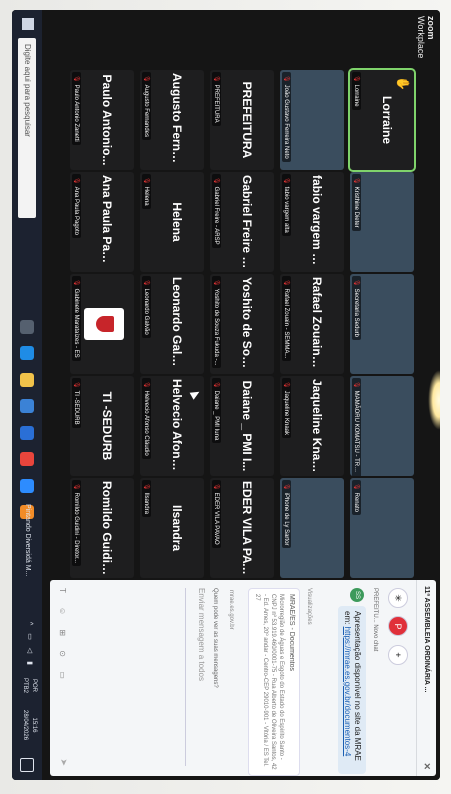 The image size is (451, 794). What do you see at coordinates (27, 765) in the screenshot?
I see `notification-icon` at bounding box center [27, 765].